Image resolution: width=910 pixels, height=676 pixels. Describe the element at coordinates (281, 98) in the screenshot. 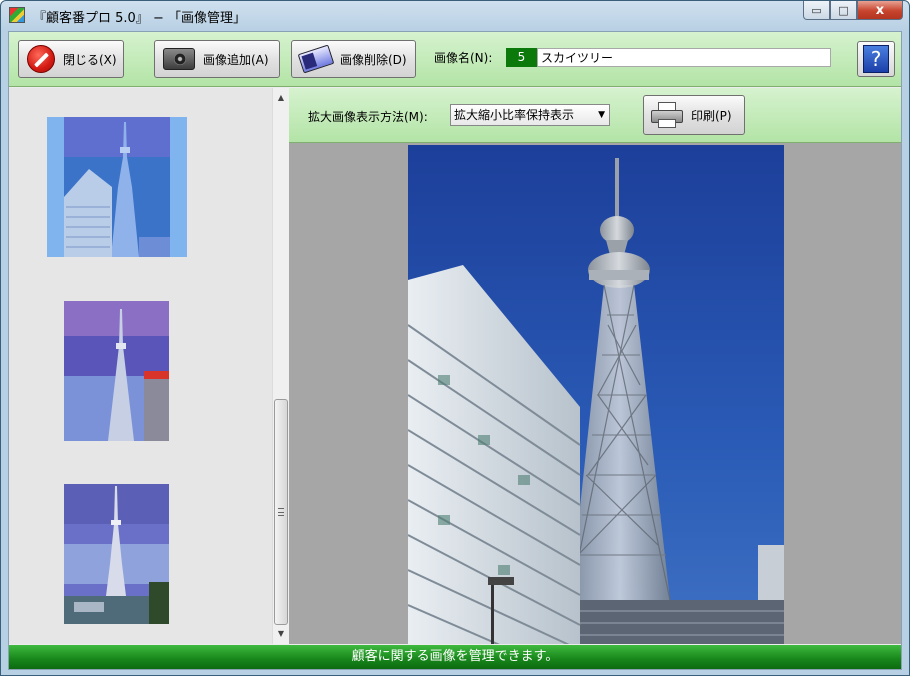

I see `scroll-up-arrow-icon: ▲` at that location.